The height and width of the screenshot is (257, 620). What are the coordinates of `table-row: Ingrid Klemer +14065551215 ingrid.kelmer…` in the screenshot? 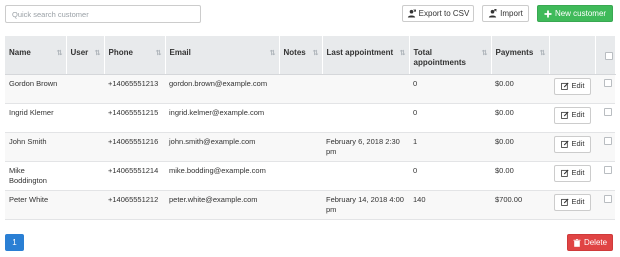 It's located at (310, 118).